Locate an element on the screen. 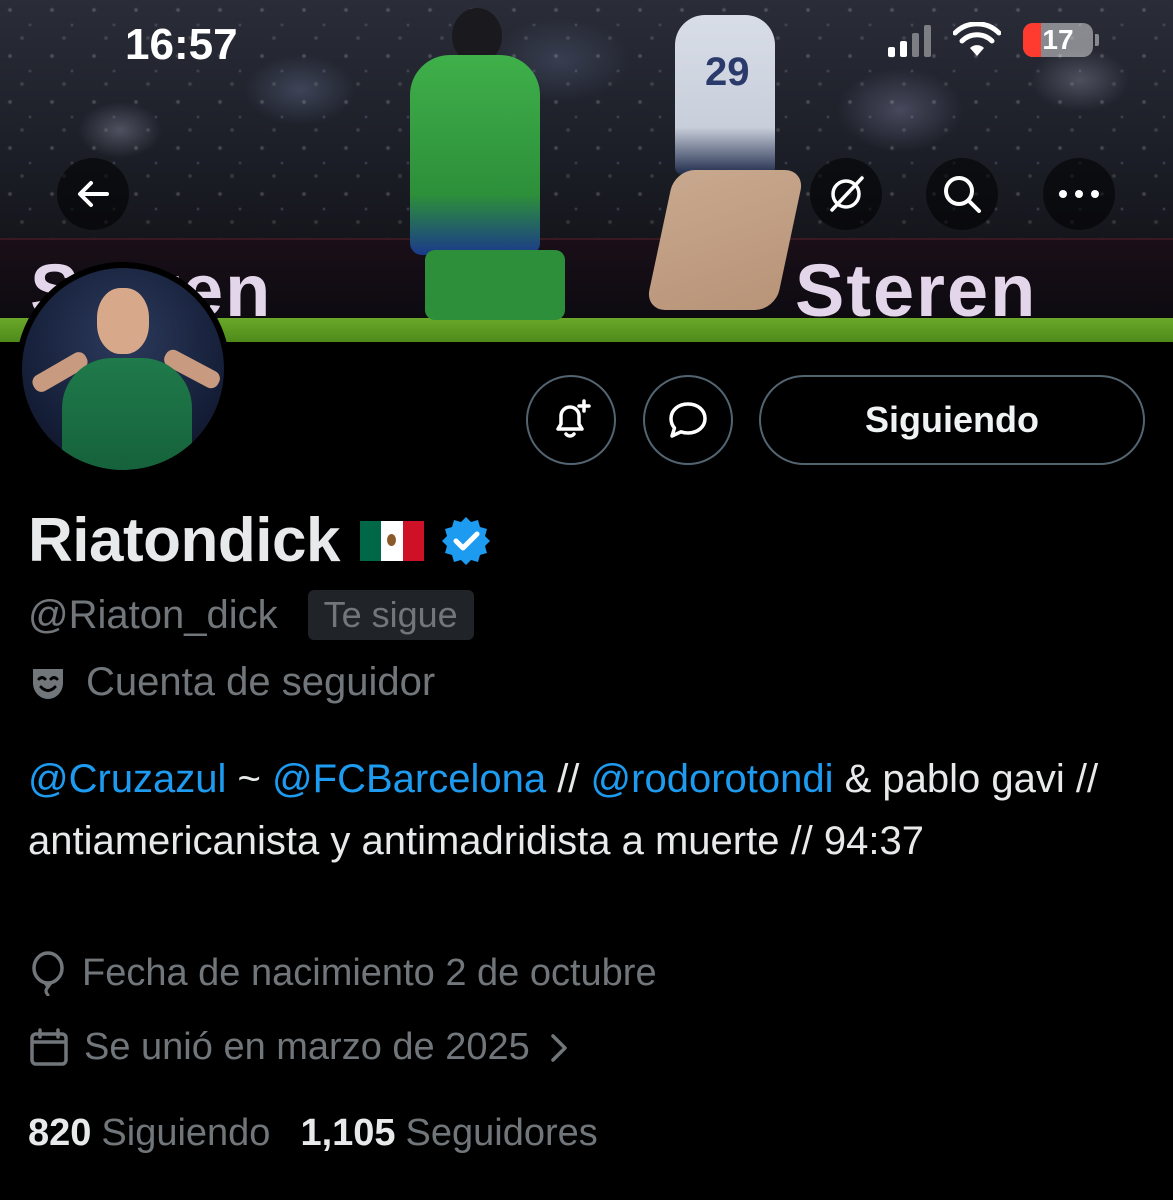  balloon-icon is located at coordinates (48, 973).